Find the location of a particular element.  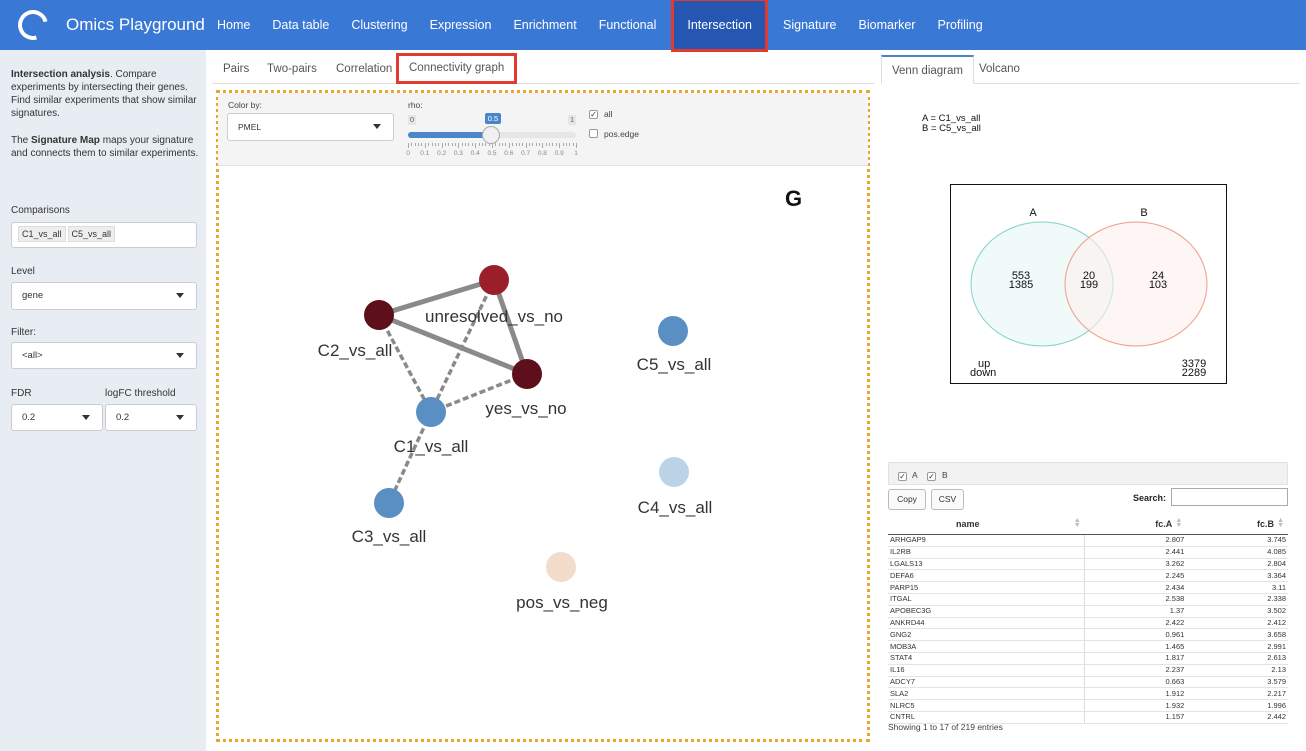

rho-slider-handle is located at coordinates (491, 135).